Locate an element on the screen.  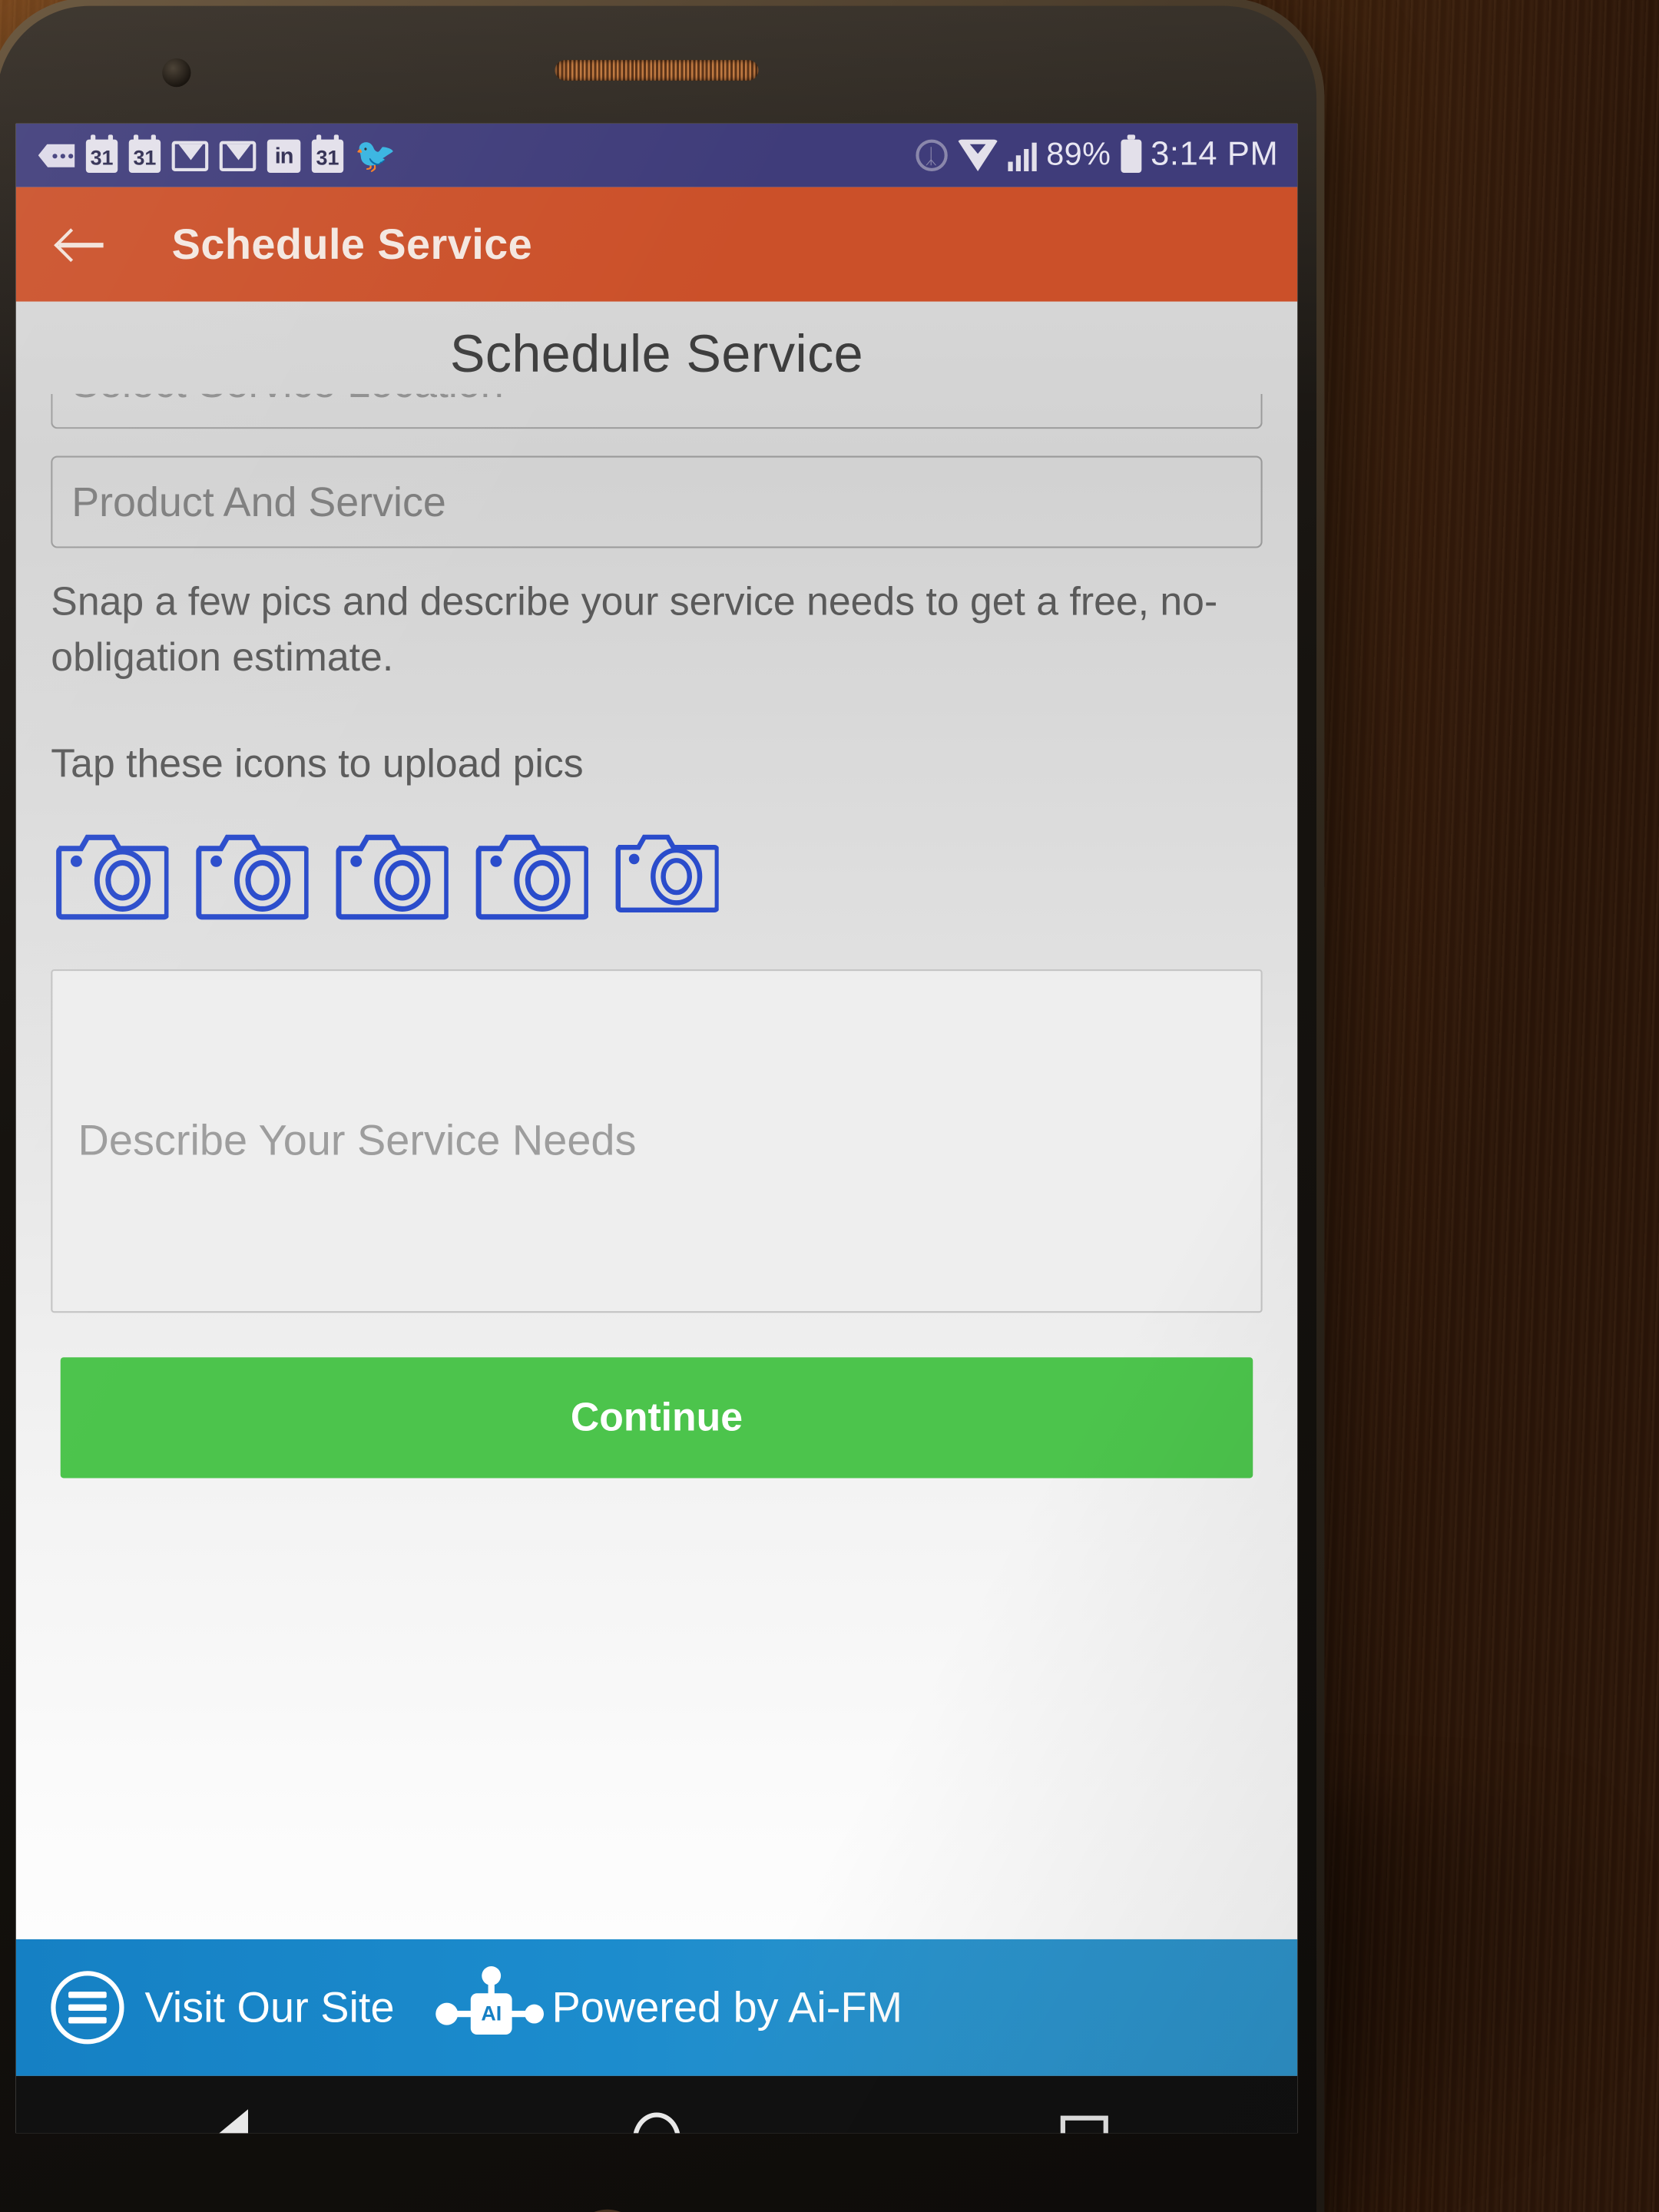
page-title: Schedule Service is located at coordinates (656, 353).